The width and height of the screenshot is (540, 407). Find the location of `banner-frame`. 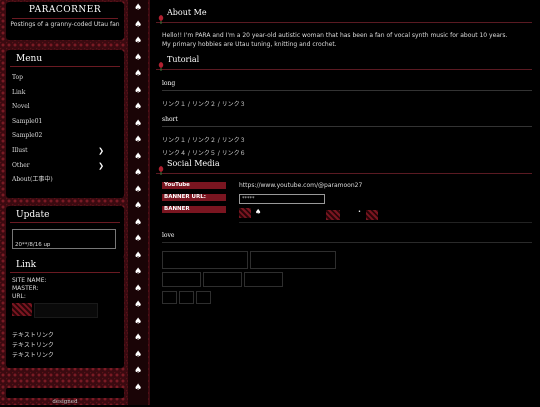

banner-frame is located at coordinates (66, 310).